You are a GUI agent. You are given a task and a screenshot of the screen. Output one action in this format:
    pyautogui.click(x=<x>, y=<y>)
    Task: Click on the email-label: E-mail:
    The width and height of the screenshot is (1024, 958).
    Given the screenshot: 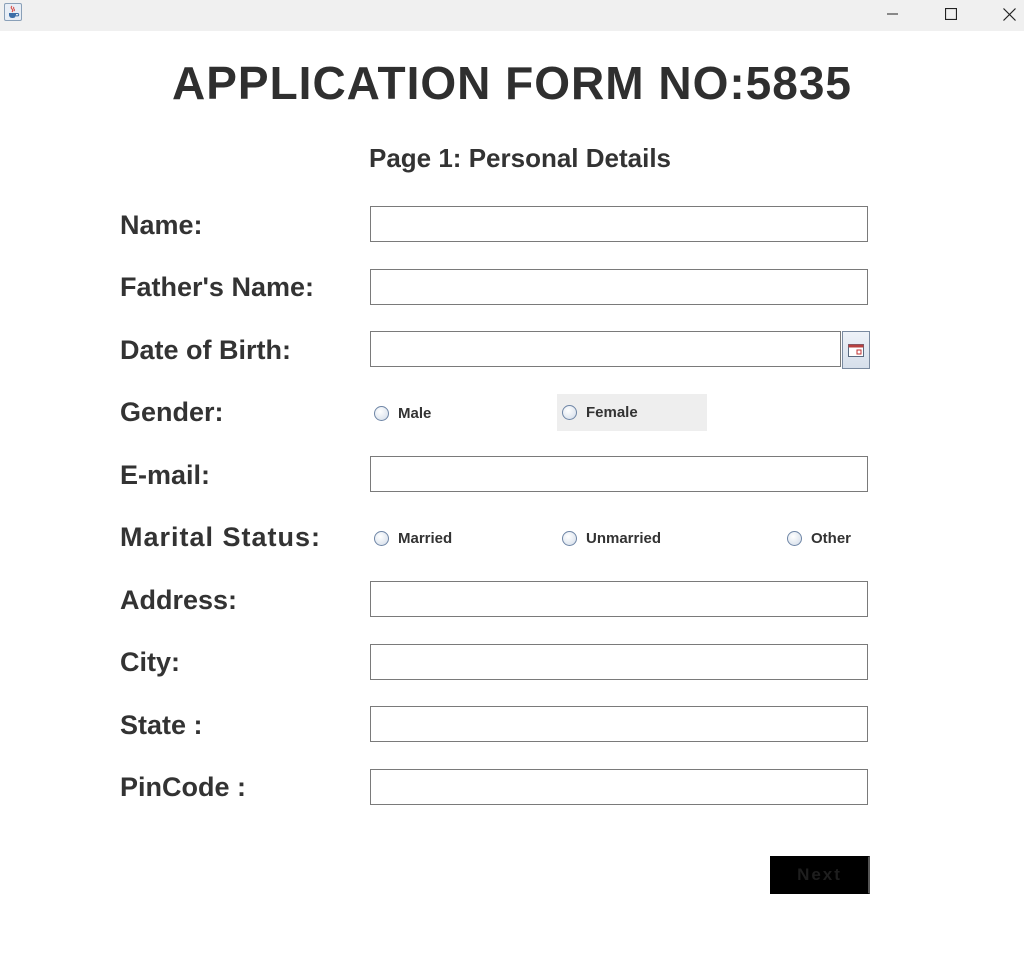 What is the action you would take?
    pyautogui.click(x=165, y=475)
    